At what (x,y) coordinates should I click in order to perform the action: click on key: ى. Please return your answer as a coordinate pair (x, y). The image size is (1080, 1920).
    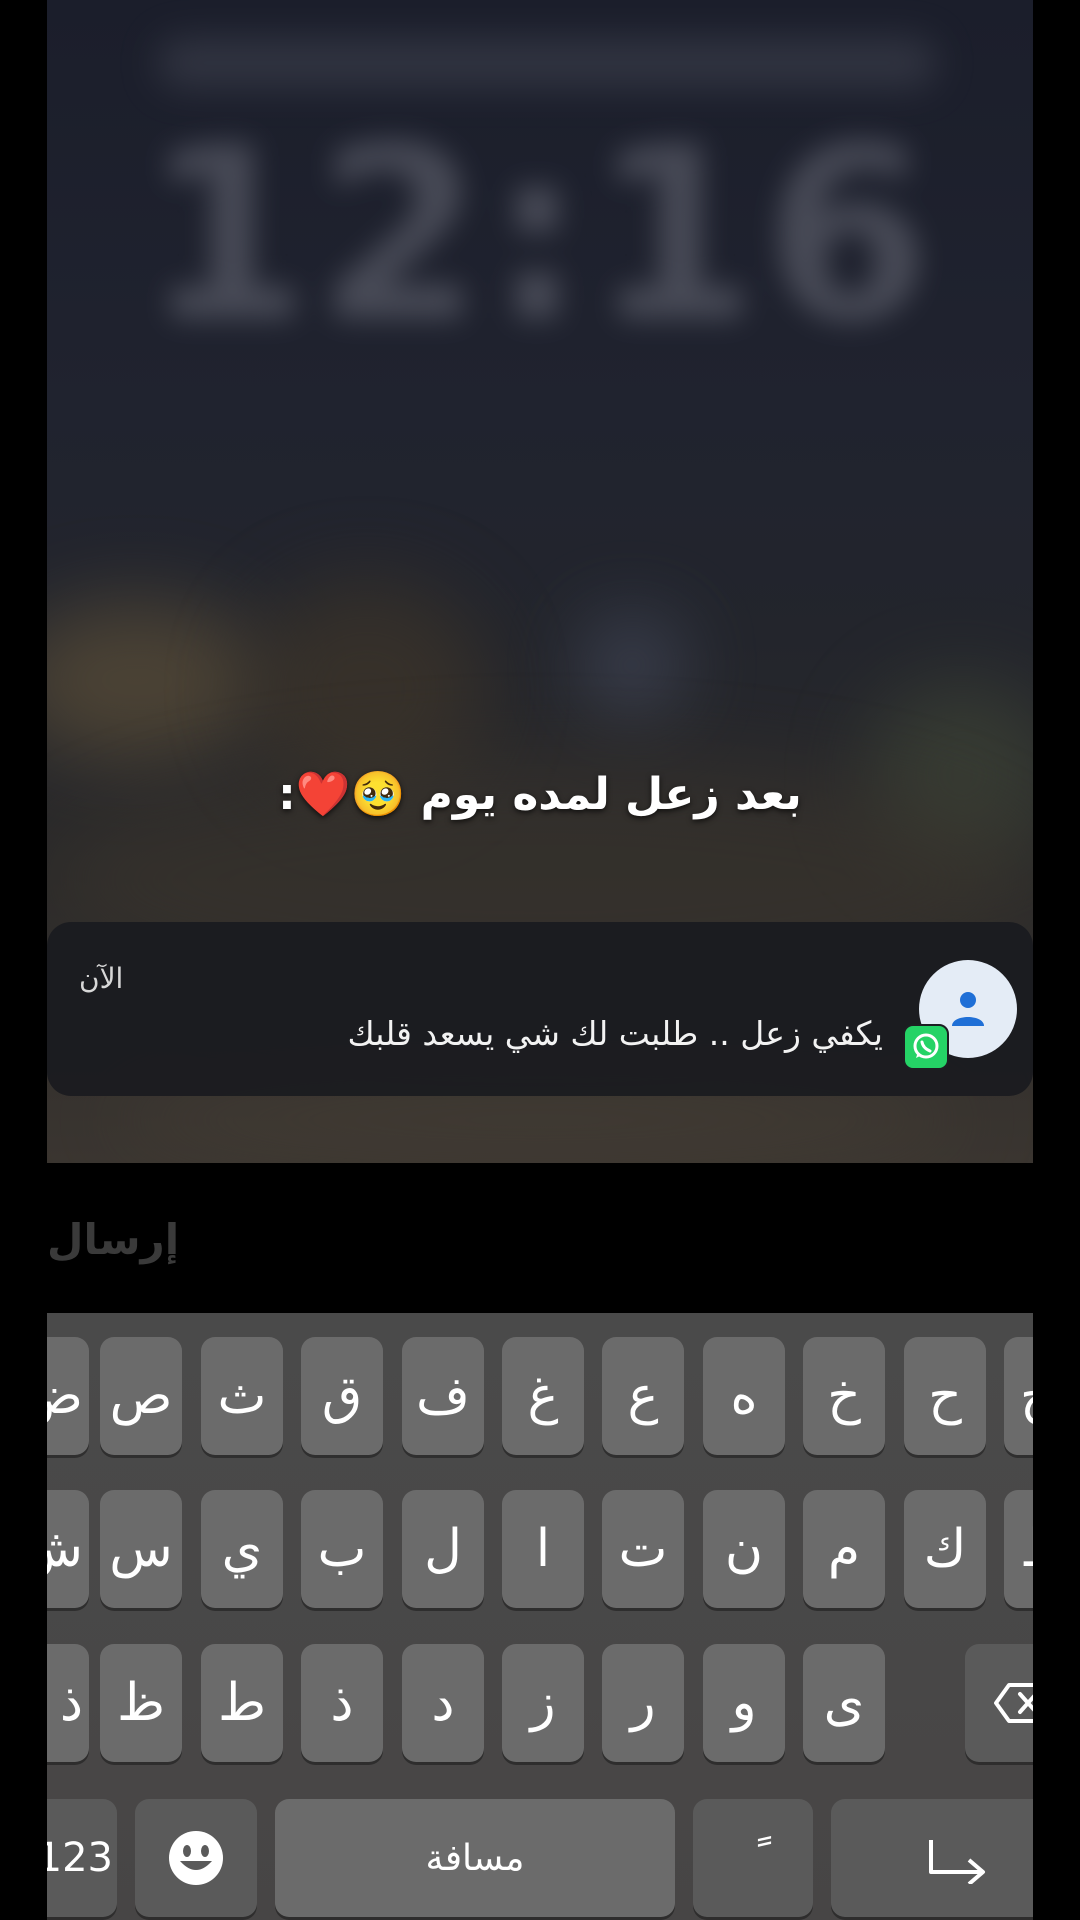
    Looking at the image, I should click on (844, 1703).